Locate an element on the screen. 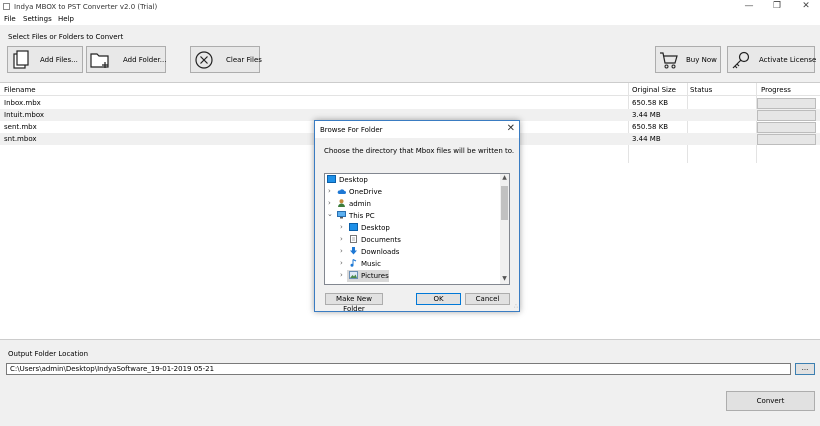 Image resolution: width=820 pixels, height=426 pixels. row-filename: snt.mbox is located at coordinates (20, 139).